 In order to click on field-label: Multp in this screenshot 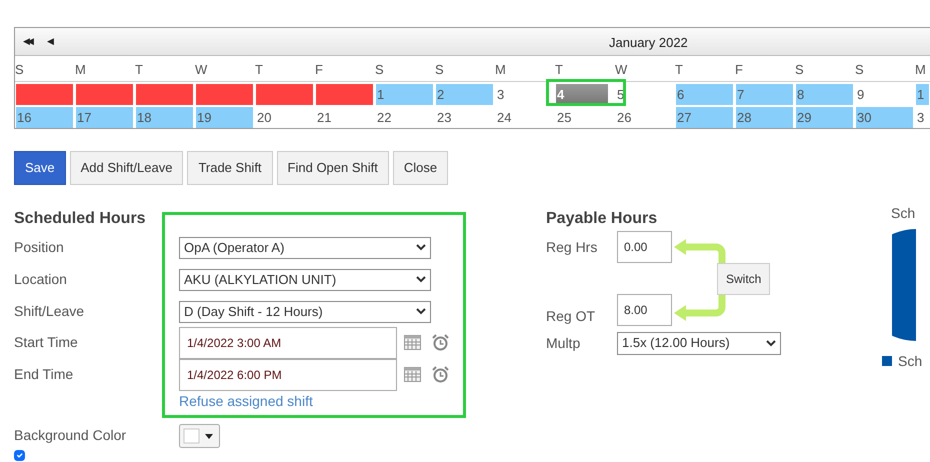, I will do `click(564, 343)`.